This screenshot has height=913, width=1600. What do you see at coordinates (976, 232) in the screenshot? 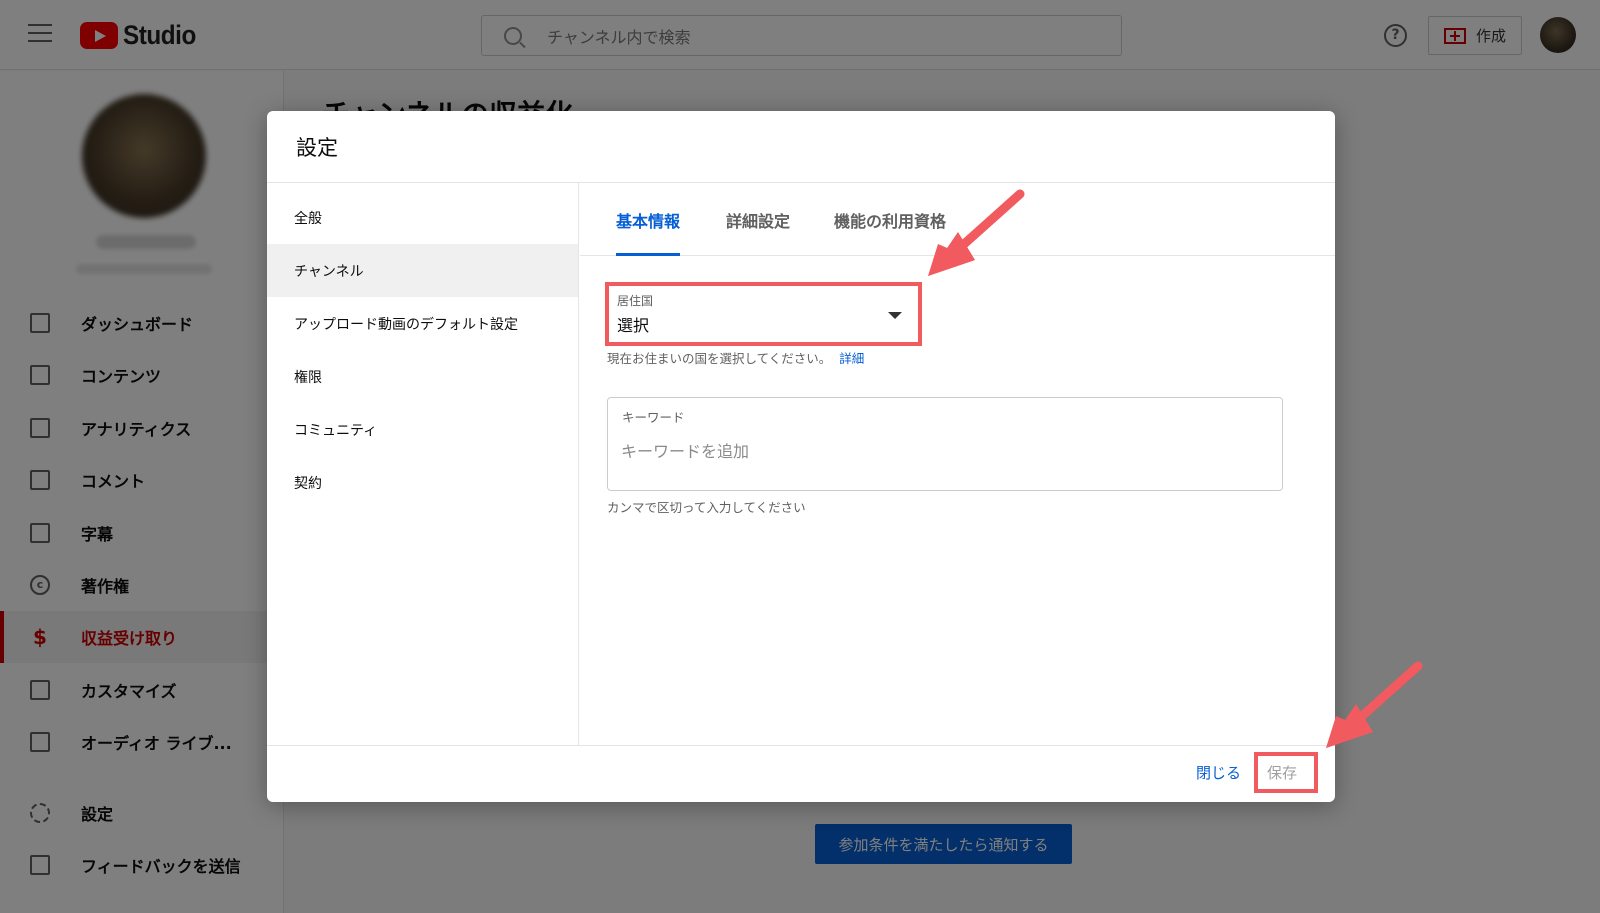
I see `annotation-arrow-country` at bounding box center [976, 232].